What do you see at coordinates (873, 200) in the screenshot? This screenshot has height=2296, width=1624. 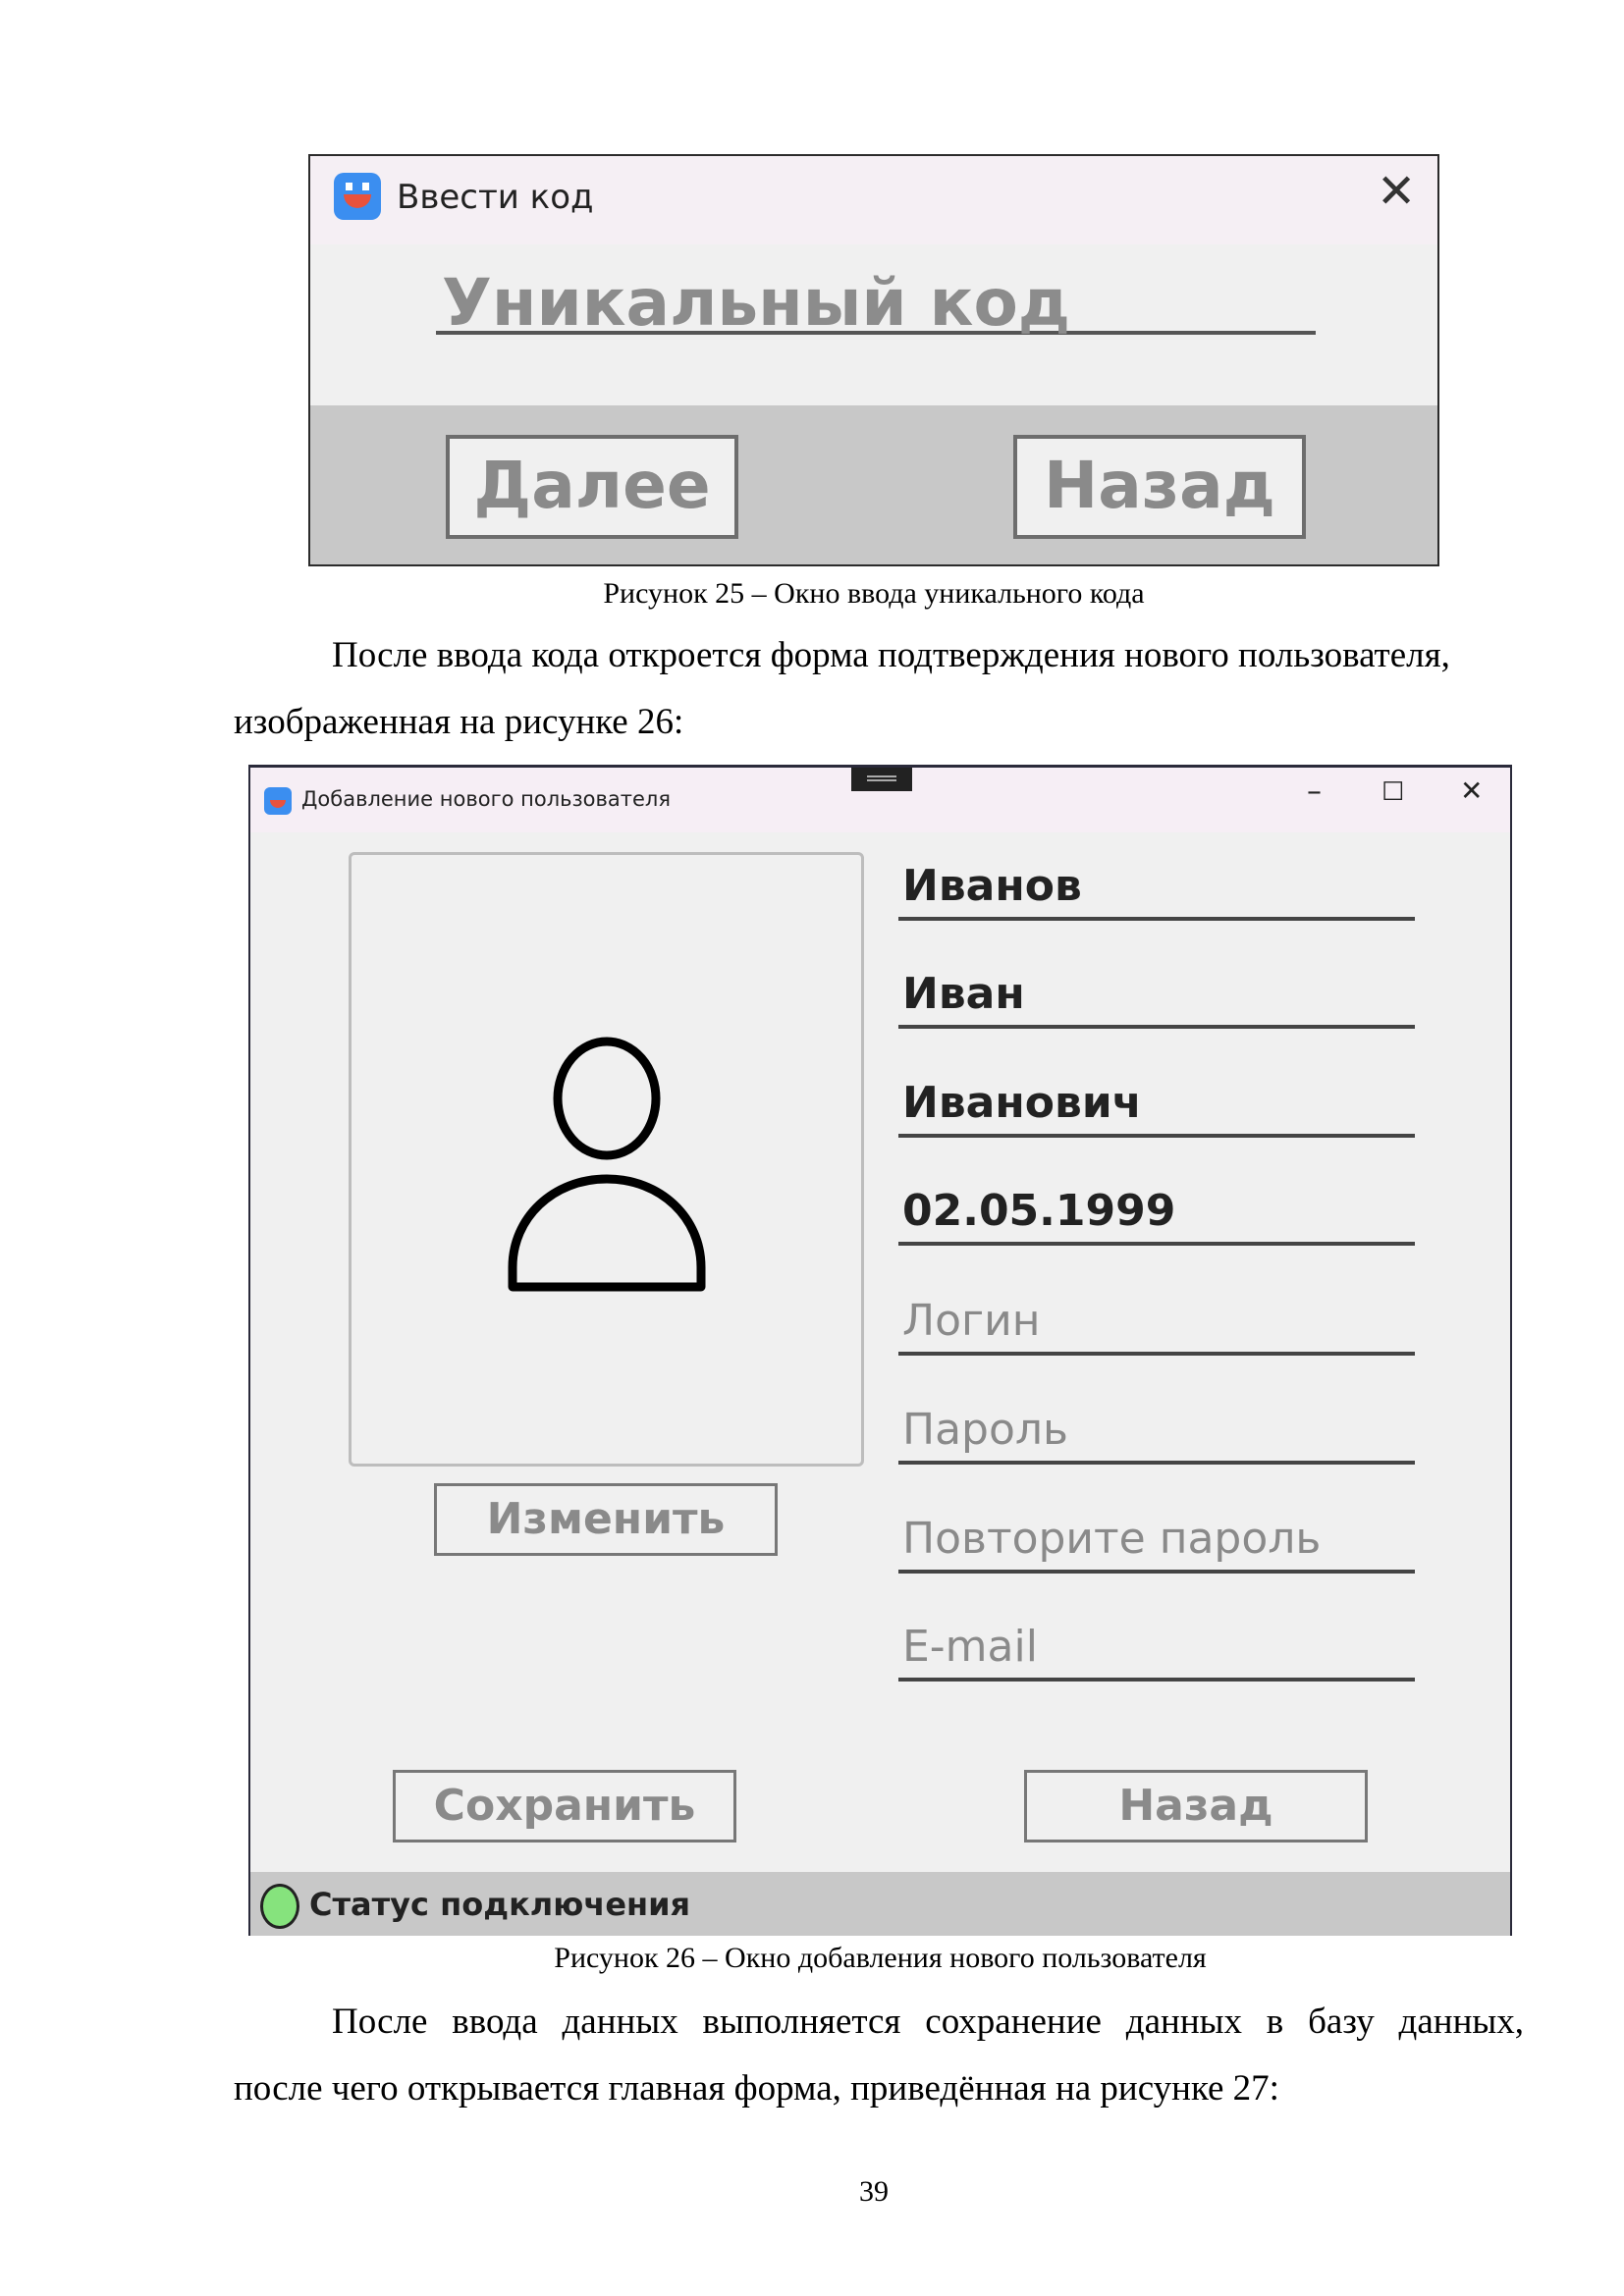 I see `title-bar: Ввести код ✕` at bounding box center [873, 200].